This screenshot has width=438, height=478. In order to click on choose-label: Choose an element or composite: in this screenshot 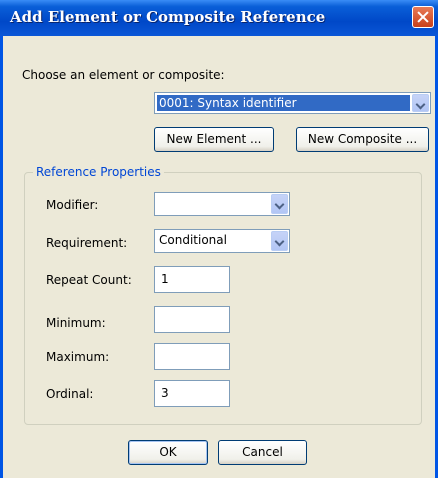, I will do `click(123, 75)`.